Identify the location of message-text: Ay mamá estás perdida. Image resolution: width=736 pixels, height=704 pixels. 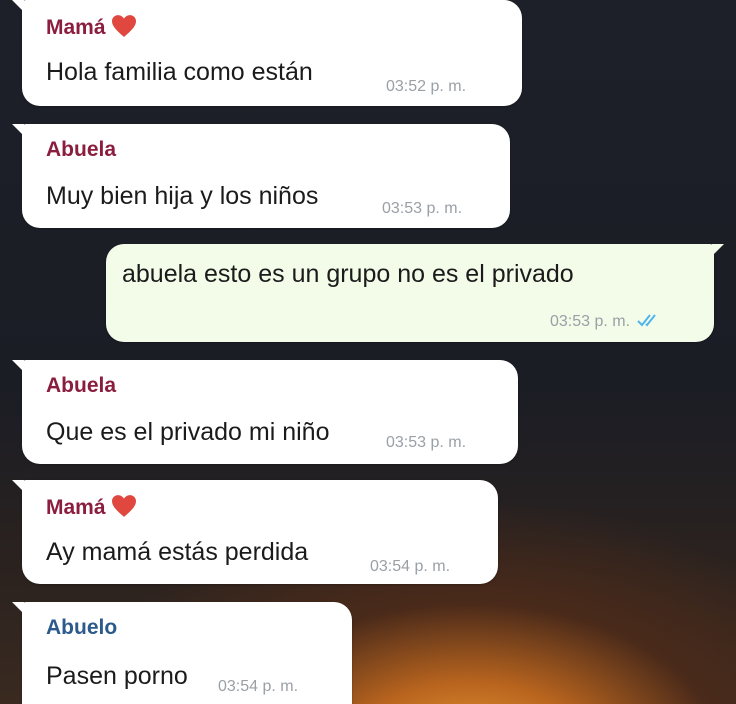
(177, 552).